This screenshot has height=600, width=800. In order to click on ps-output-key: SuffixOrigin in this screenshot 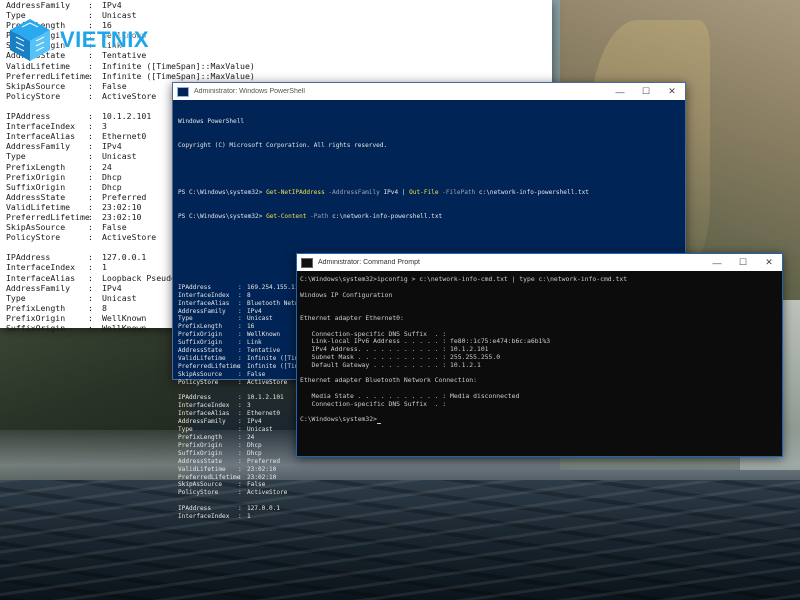, I will do `click(200, 453)`.